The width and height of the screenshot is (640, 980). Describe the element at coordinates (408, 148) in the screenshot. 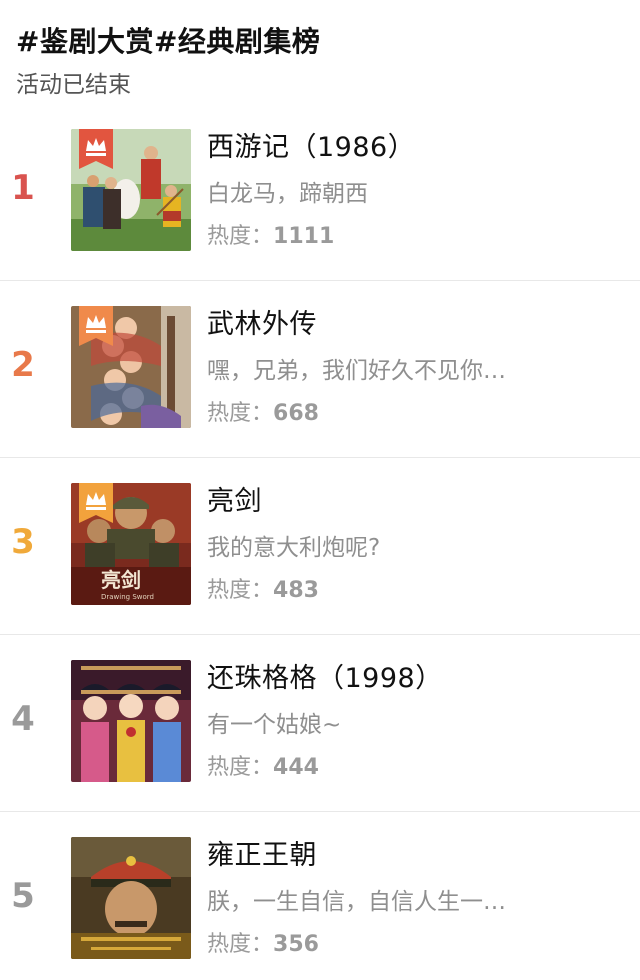

I see `show-title: 西游记（1986）` at that location.